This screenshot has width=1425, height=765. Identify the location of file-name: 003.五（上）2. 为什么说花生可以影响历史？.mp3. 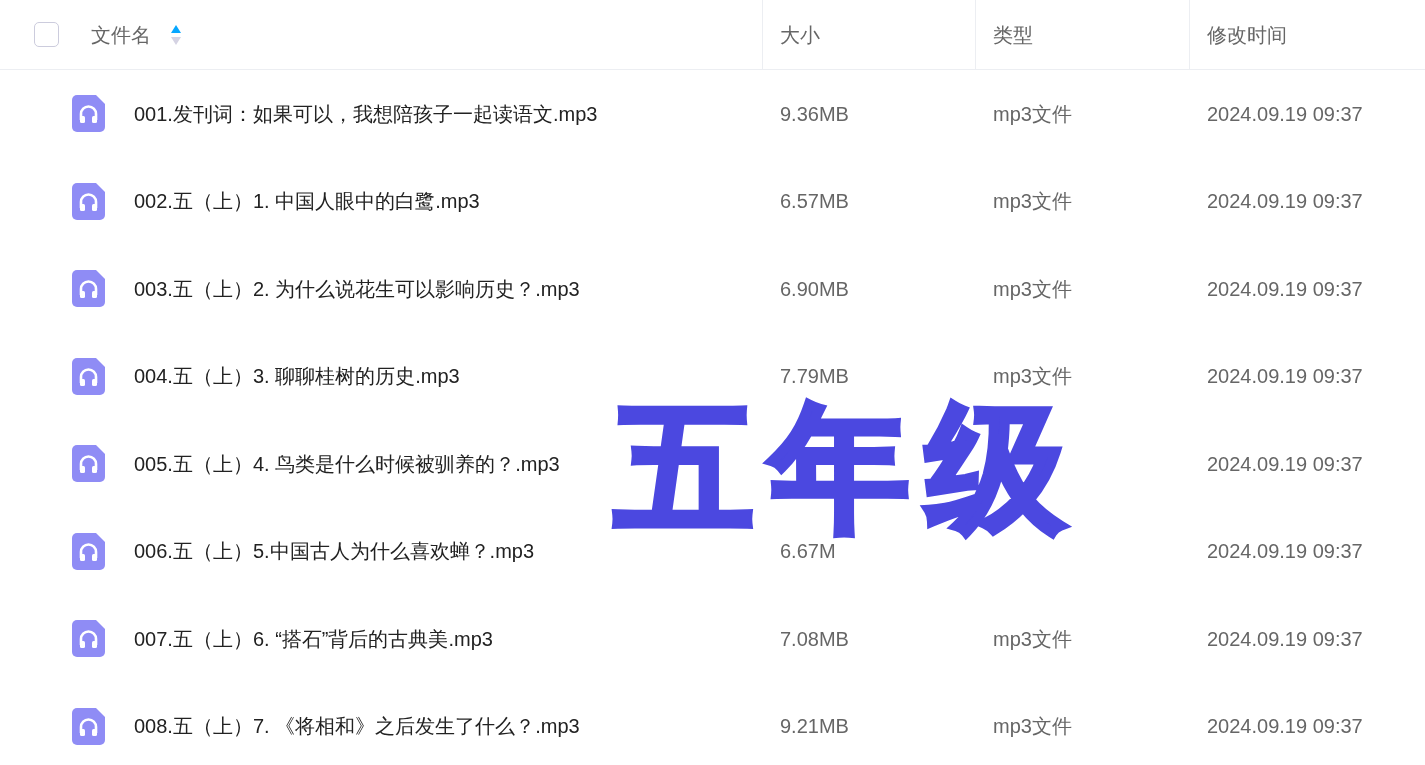
(357, 288).